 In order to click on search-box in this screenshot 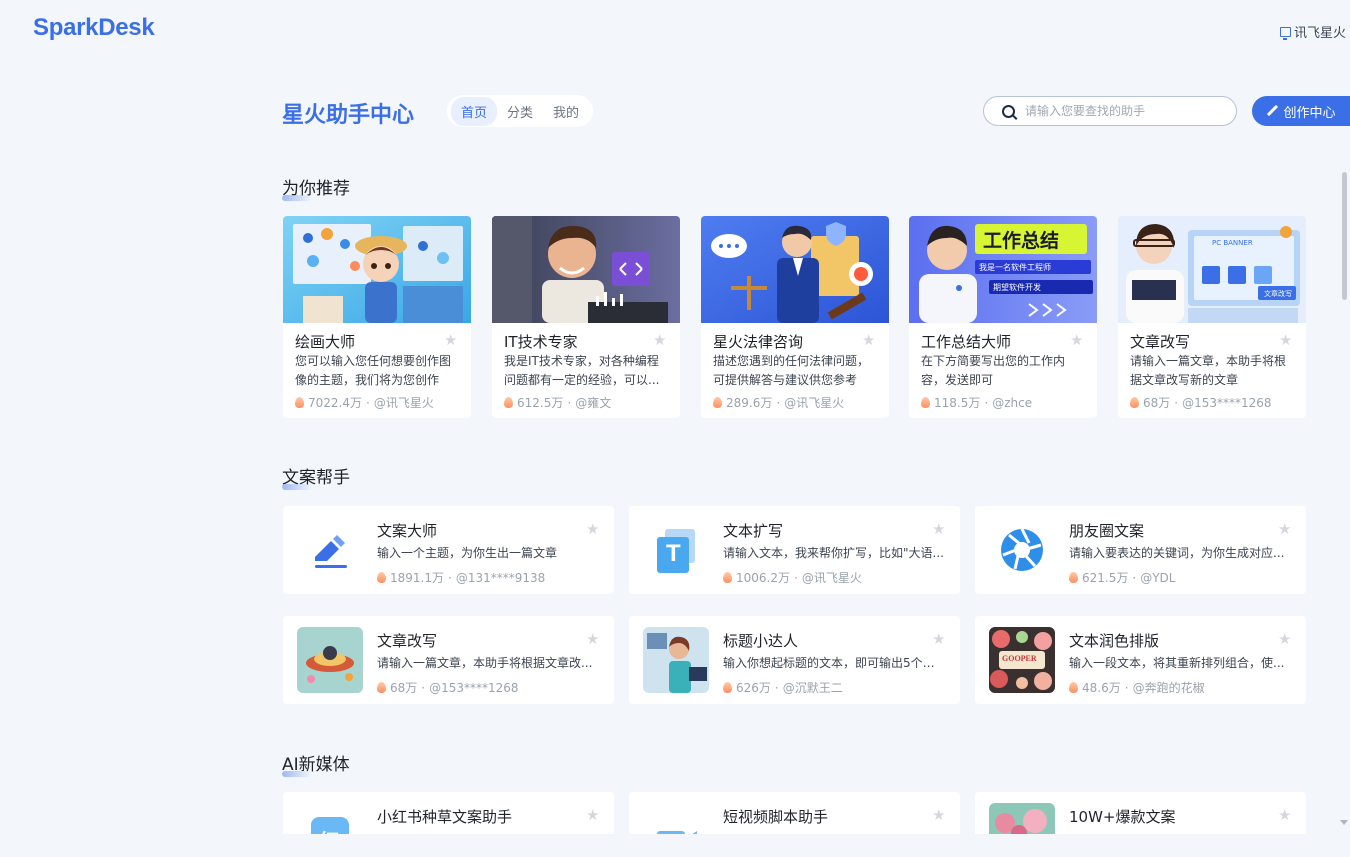, I will do `click(1110, 111)`.